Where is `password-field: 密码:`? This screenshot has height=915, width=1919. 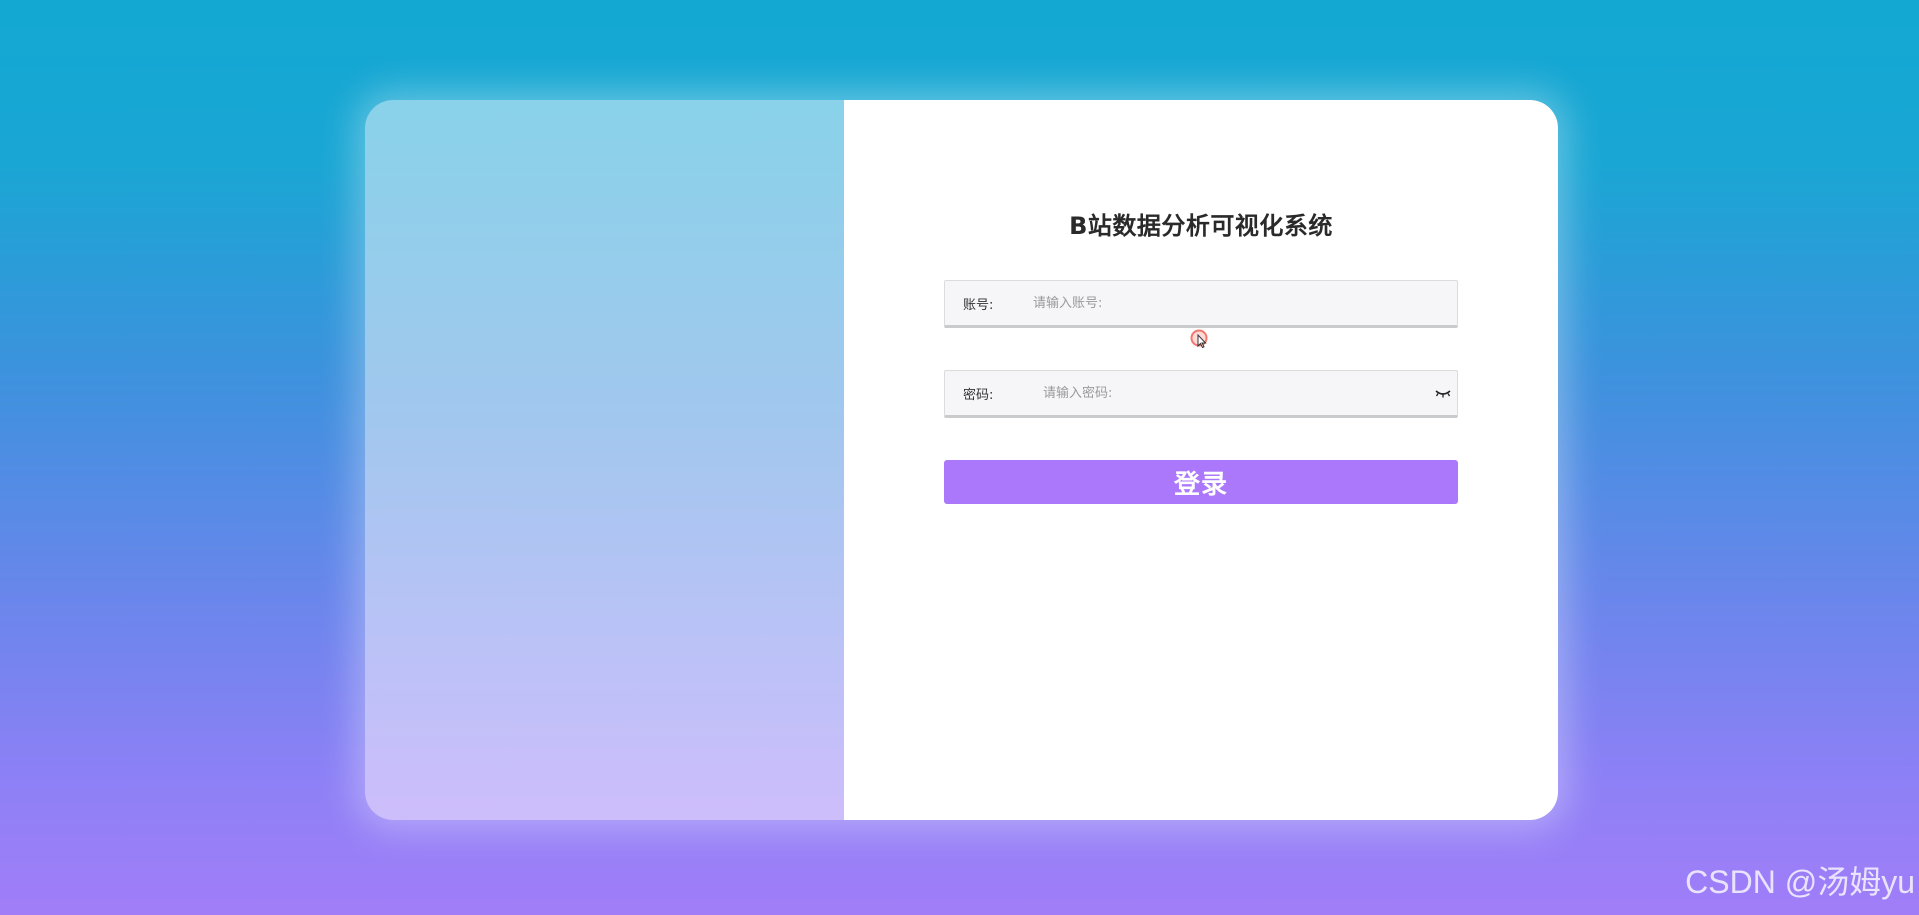 password-field: 密码: is located at coordinates (1201, 394).